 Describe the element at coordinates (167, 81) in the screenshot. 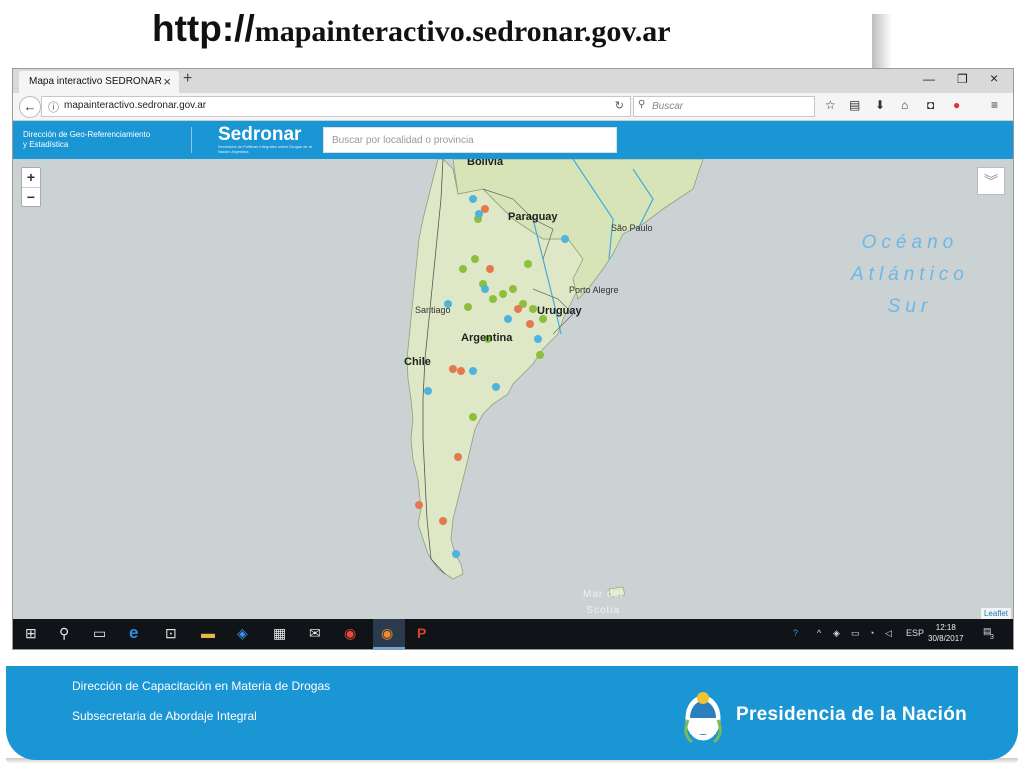

I see `close-tab-icon: ×` at that location.